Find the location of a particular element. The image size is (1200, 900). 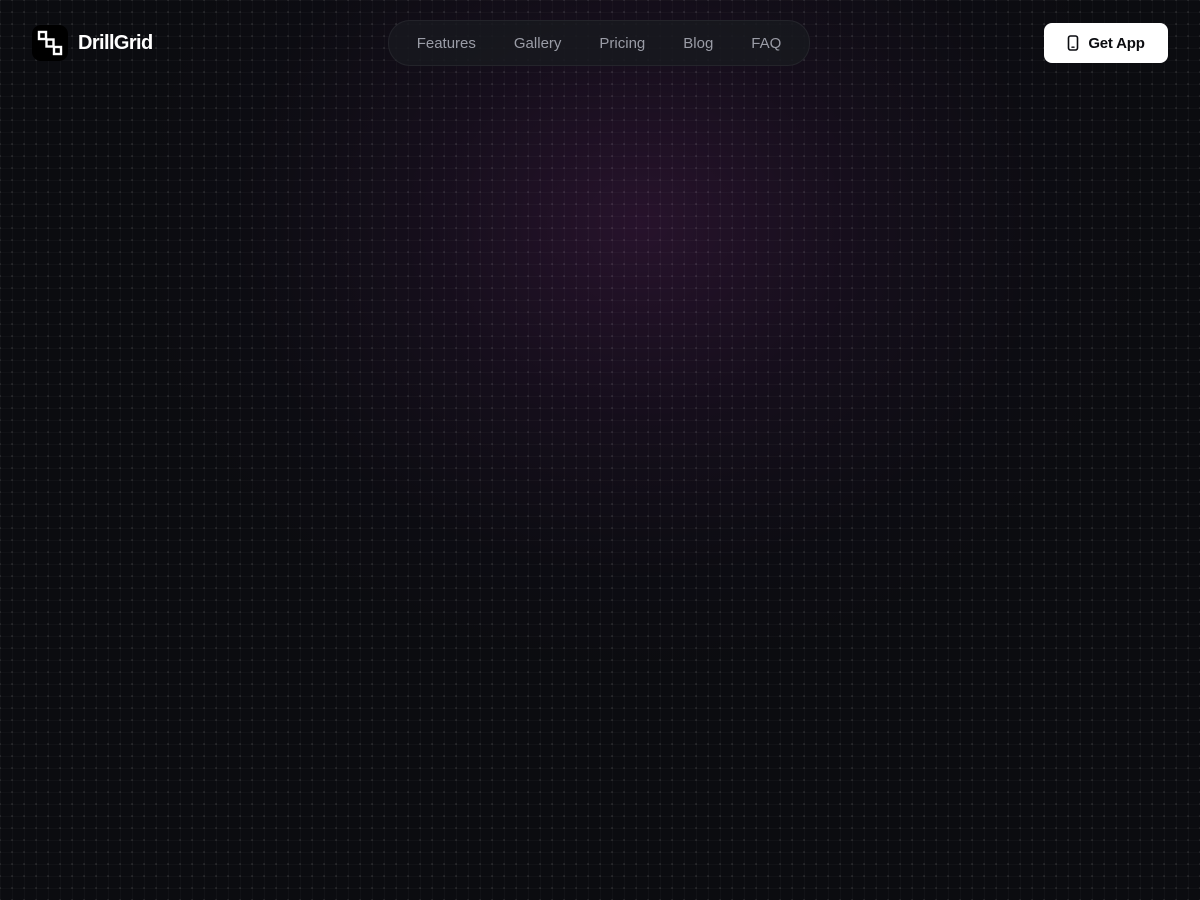

nav-item-gallery: Gallery is located at coordinates (538, 43).